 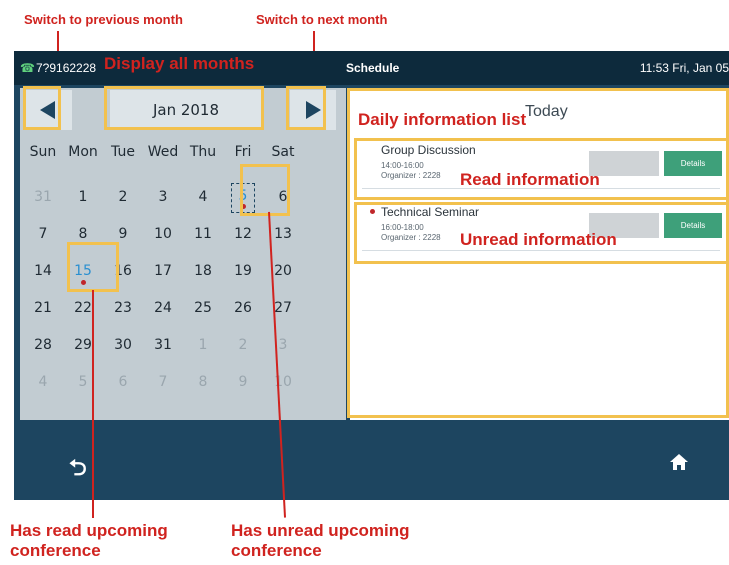 I want to click on bottom-bar: ⮌, so click(x=371, y=461).